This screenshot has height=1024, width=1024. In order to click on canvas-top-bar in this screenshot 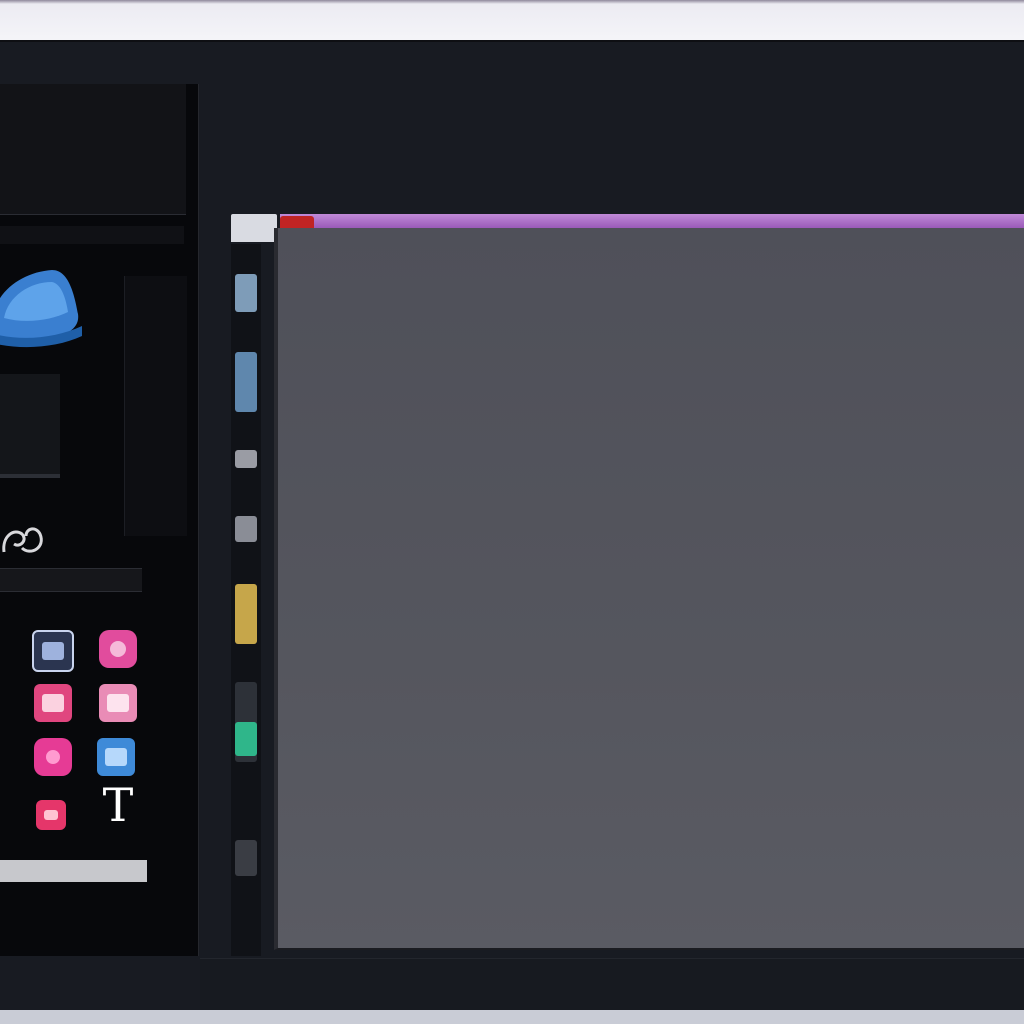, I will do `click(652, 221)`.